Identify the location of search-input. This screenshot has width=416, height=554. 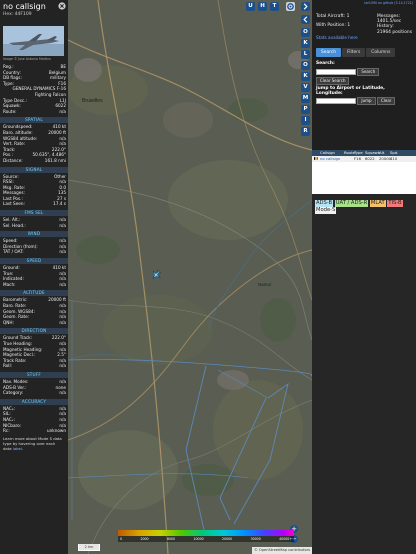
(336, 71).